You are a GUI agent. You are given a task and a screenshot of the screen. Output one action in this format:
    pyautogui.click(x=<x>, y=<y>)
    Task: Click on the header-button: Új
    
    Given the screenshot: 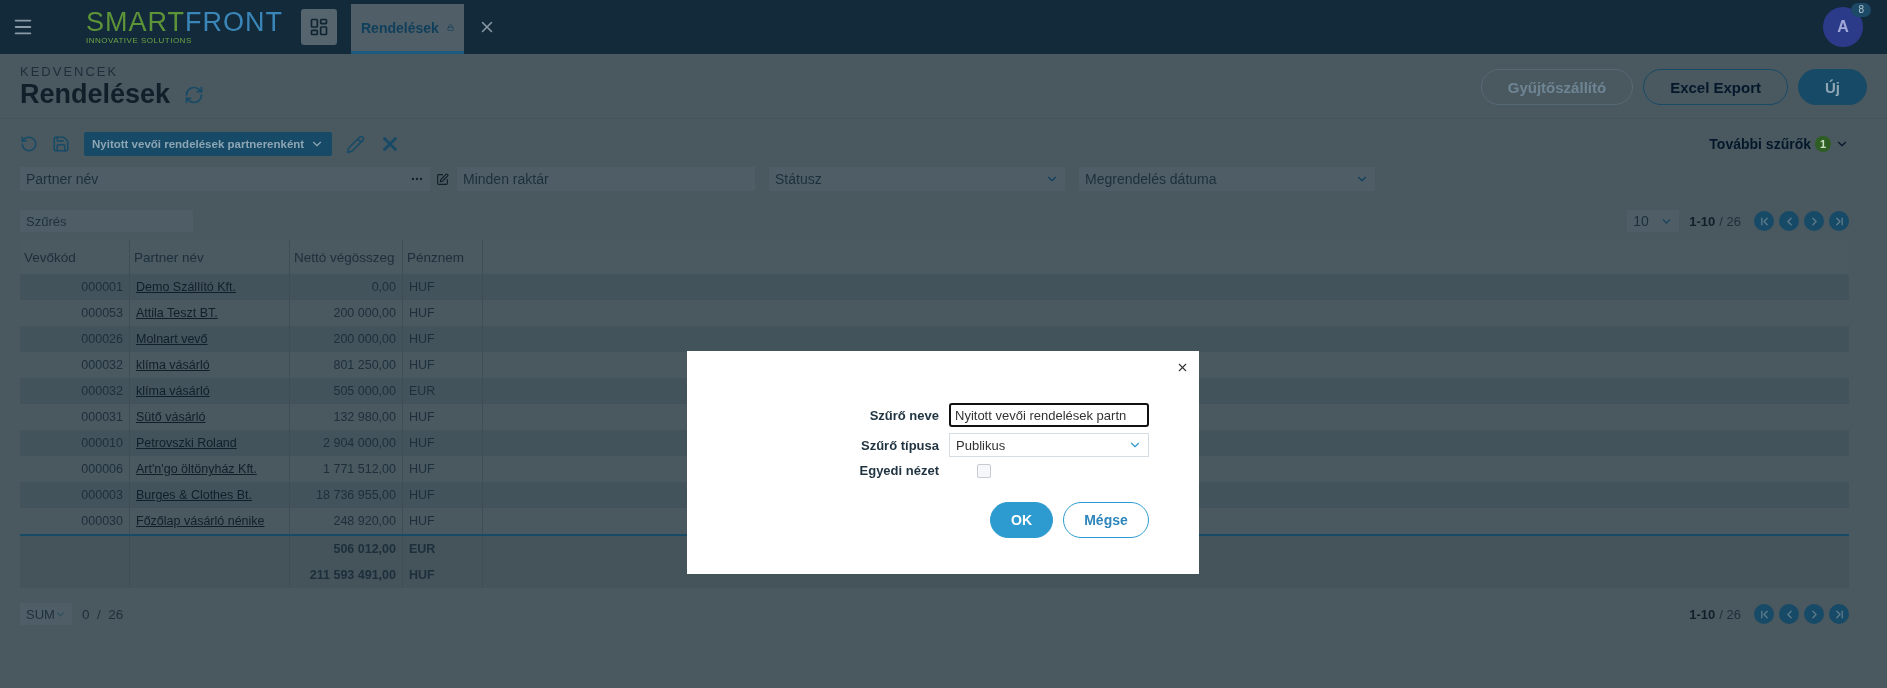 What is the action you would take?
    pyautogui.click(x=1832, y=87)
    